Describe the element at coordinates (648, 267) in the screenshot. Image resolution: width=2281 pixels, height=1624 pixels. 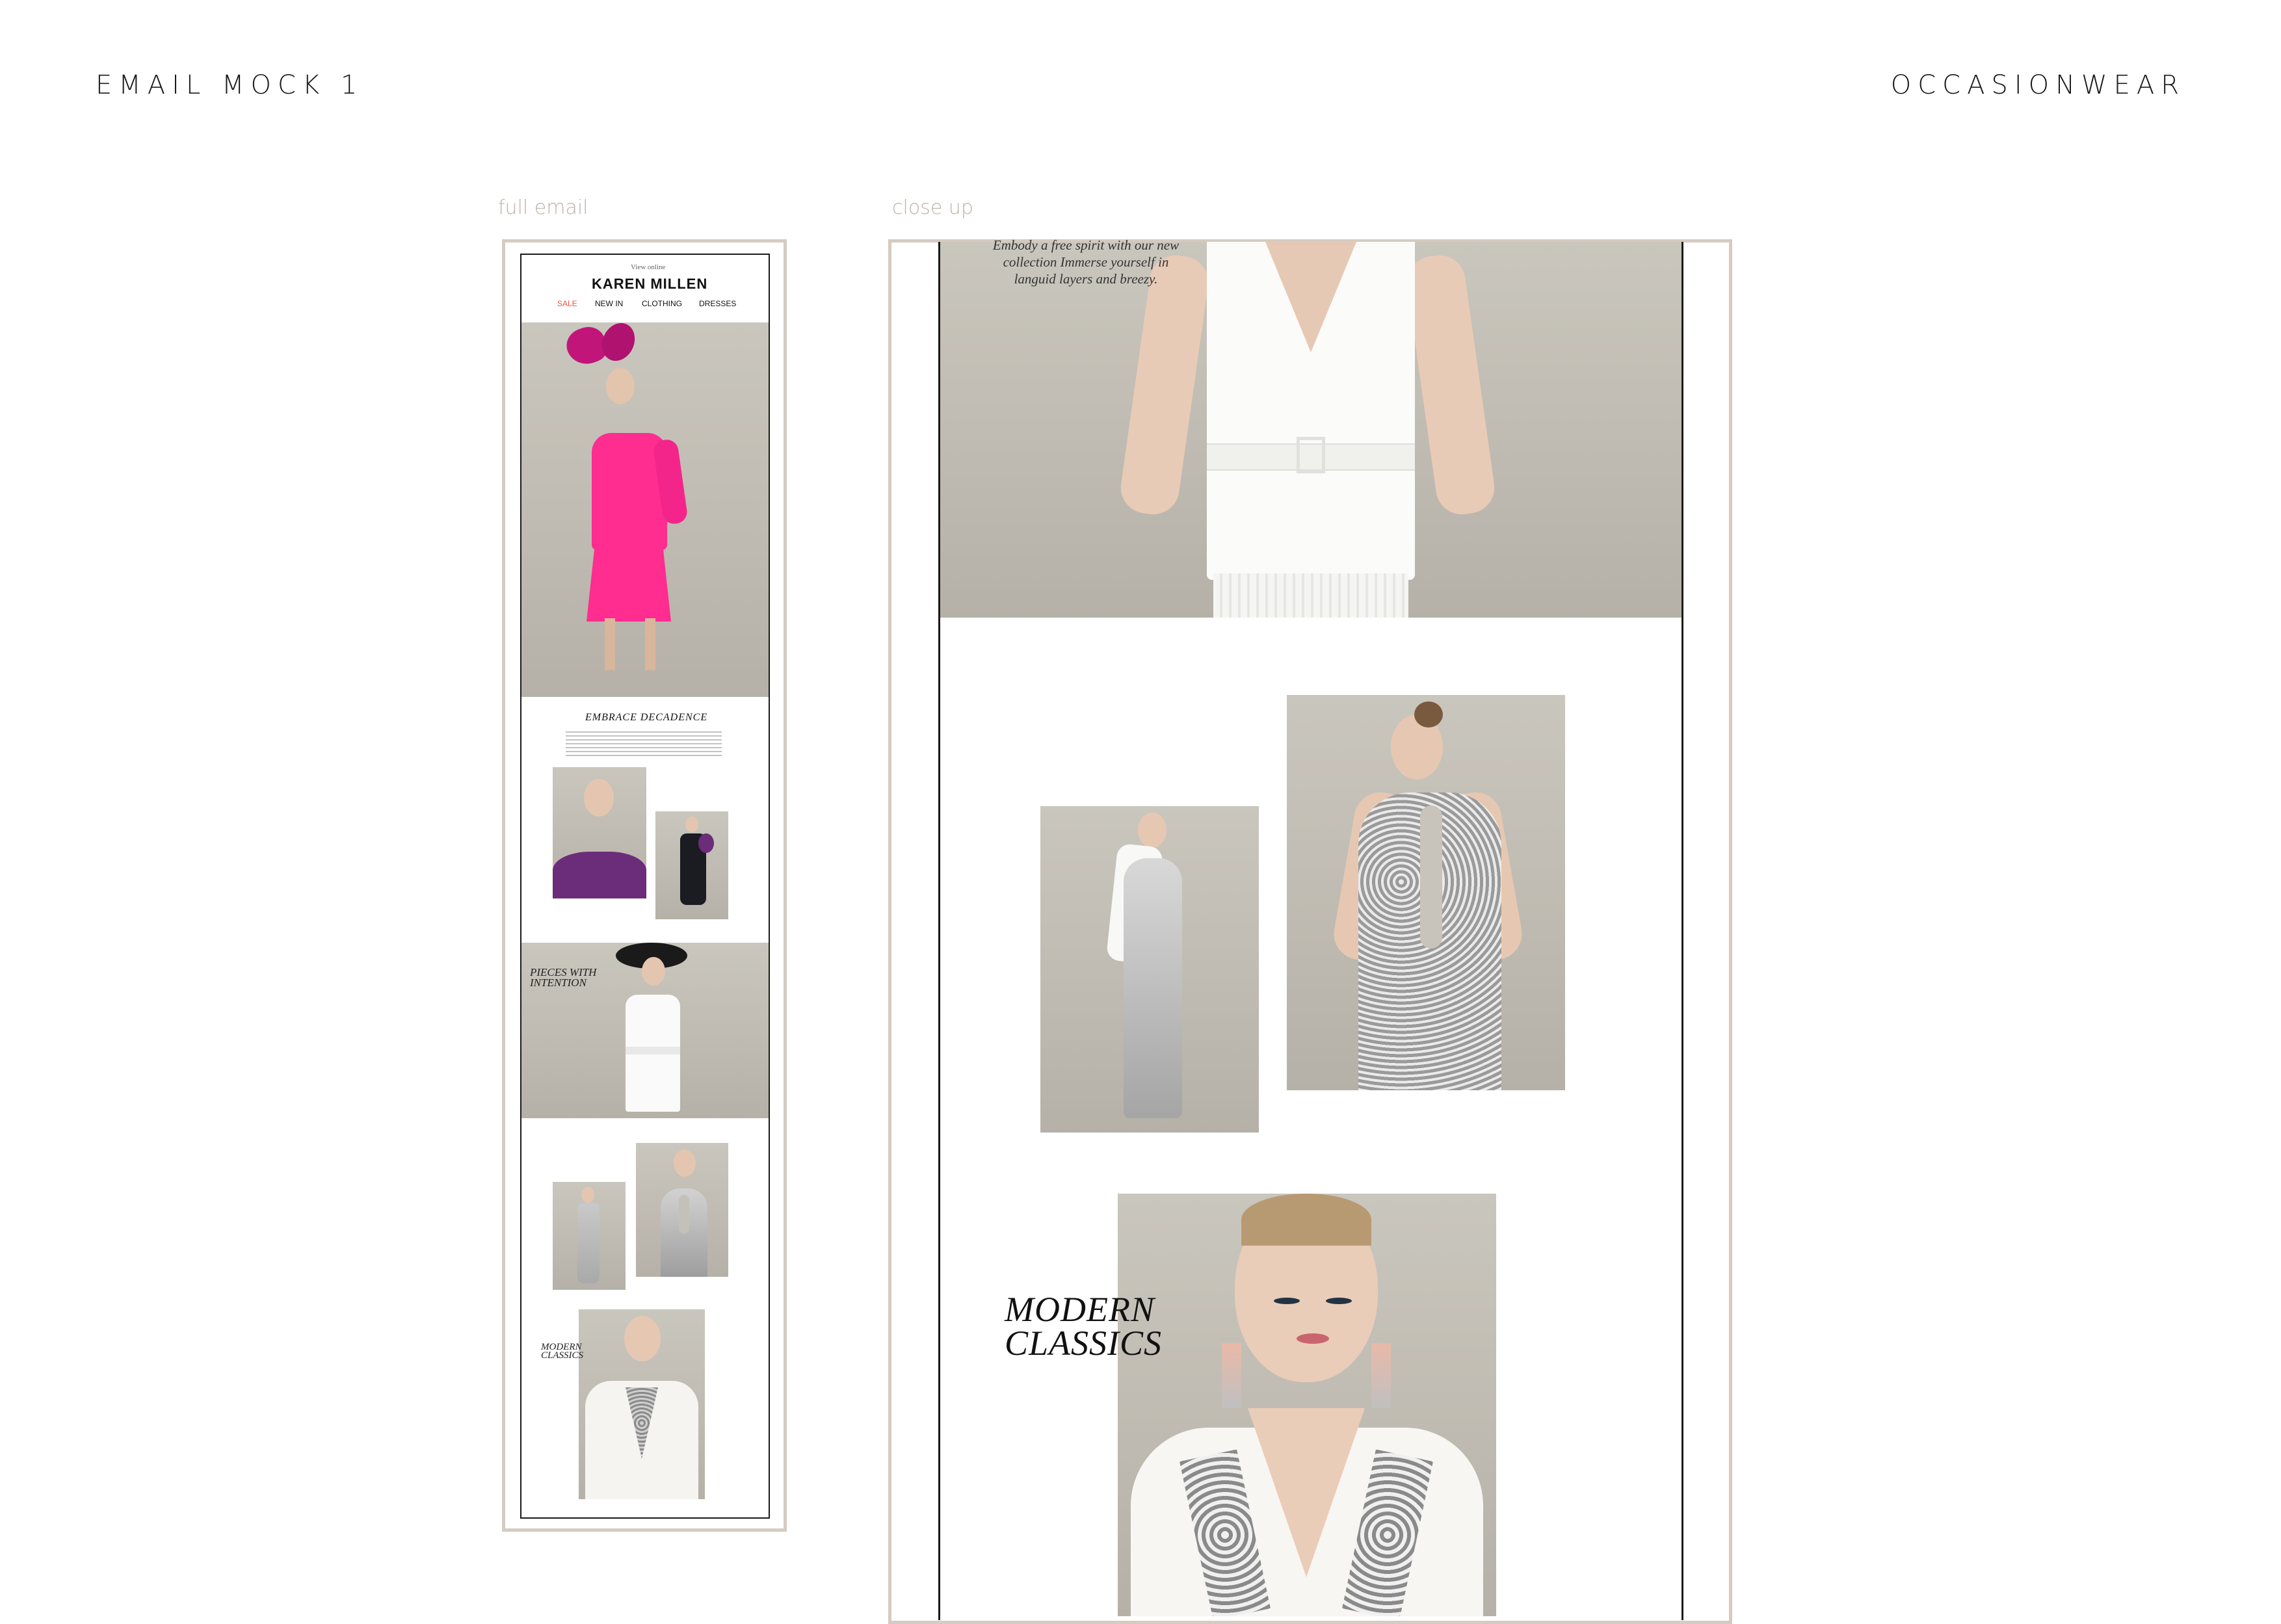
I see `email-preheader: View online` at that location.